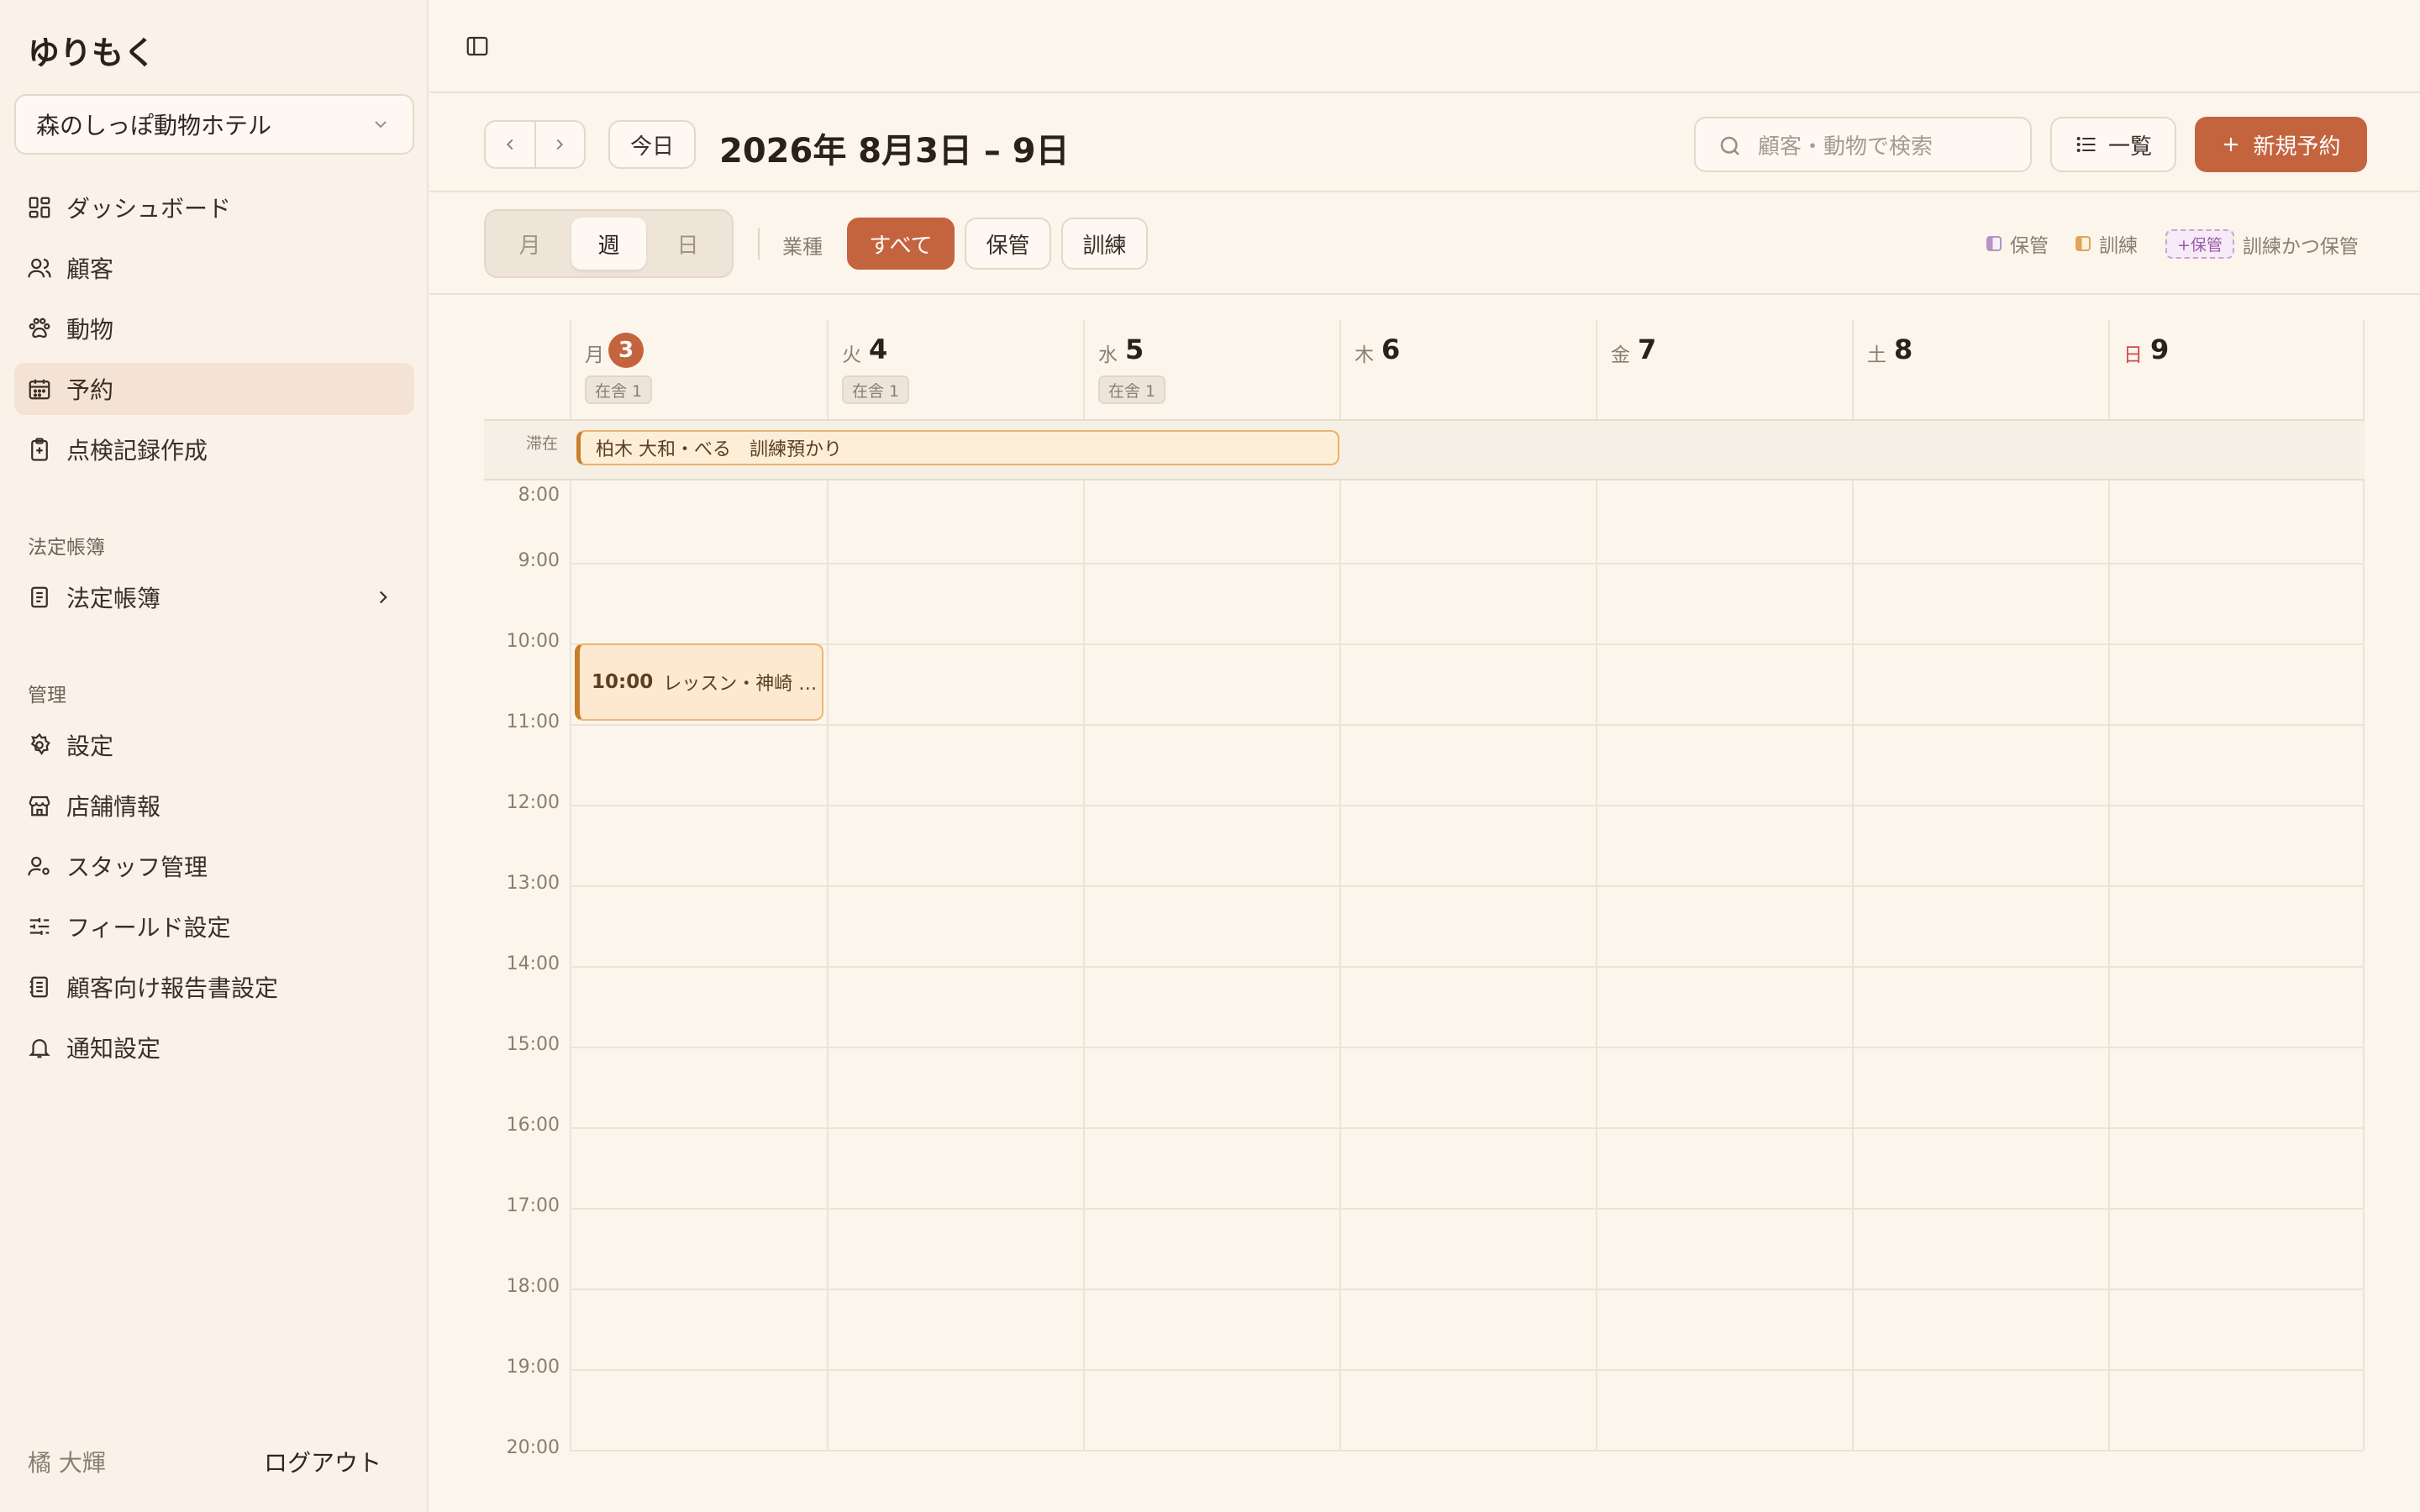 The width and height of the screenshot is (2420, 1512). Describe the element at coordinates (1424, 142) in the screenshot. I see `calendar-toolbar: 今日 2026年 8月3日 – 9日 顧客・動物で検索 一覧 新規予約` at that location.